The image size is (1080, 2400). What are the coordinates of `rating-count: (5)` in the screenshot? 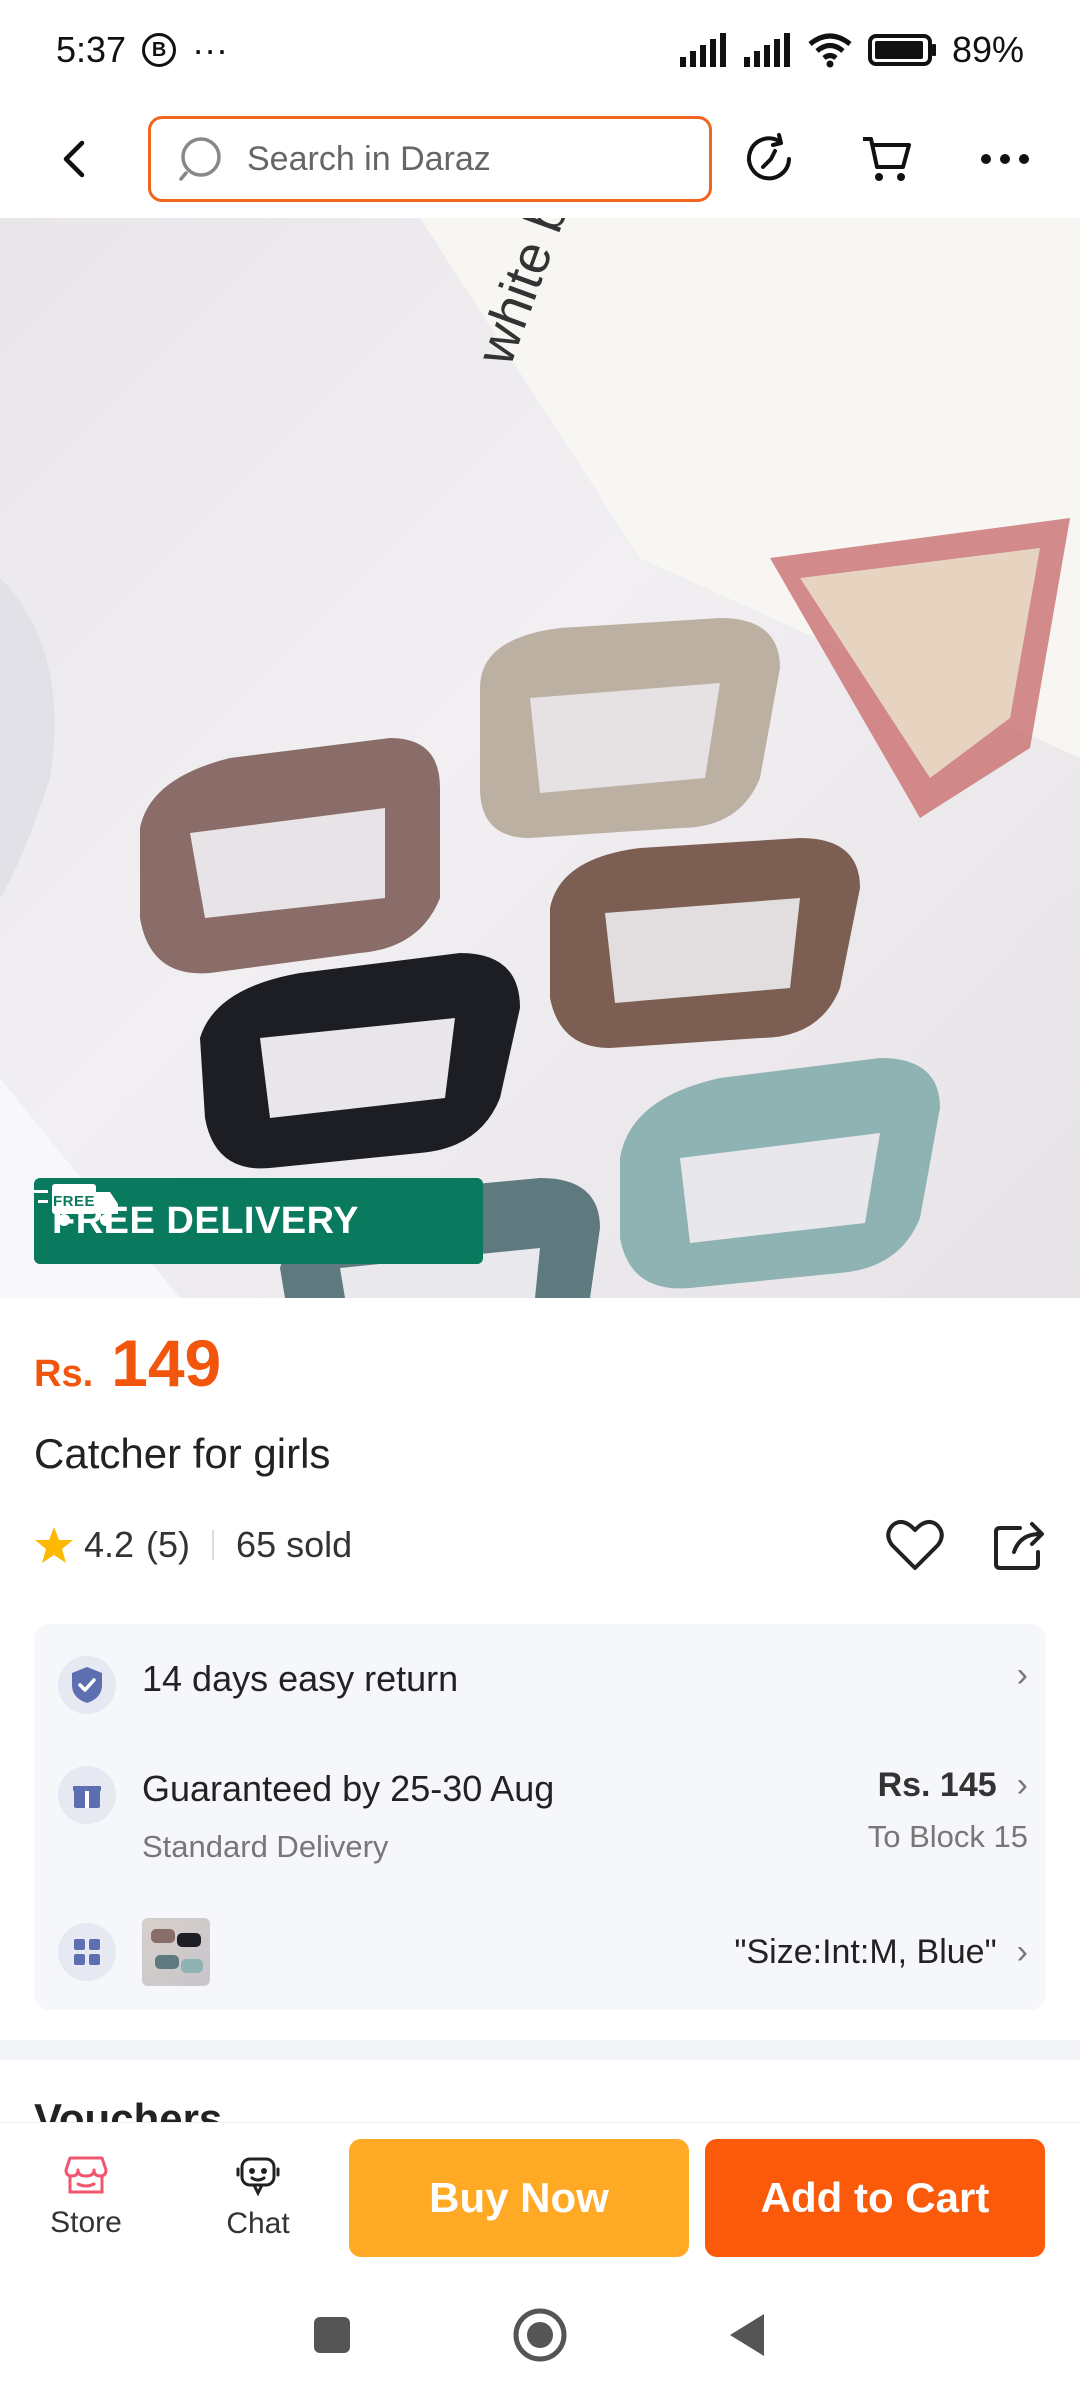 It's located at (168, 1545).